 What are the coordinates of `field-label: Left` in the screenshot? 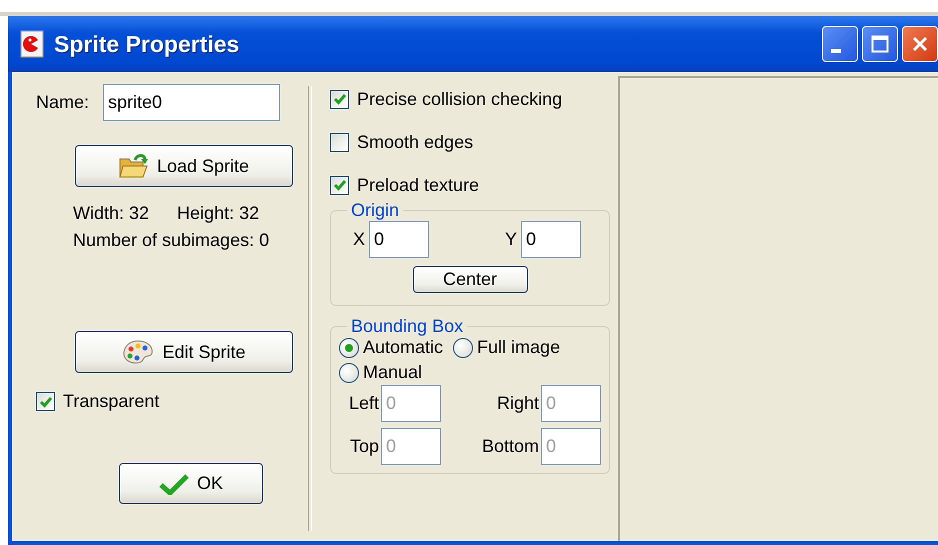 It's located at (363, 403).